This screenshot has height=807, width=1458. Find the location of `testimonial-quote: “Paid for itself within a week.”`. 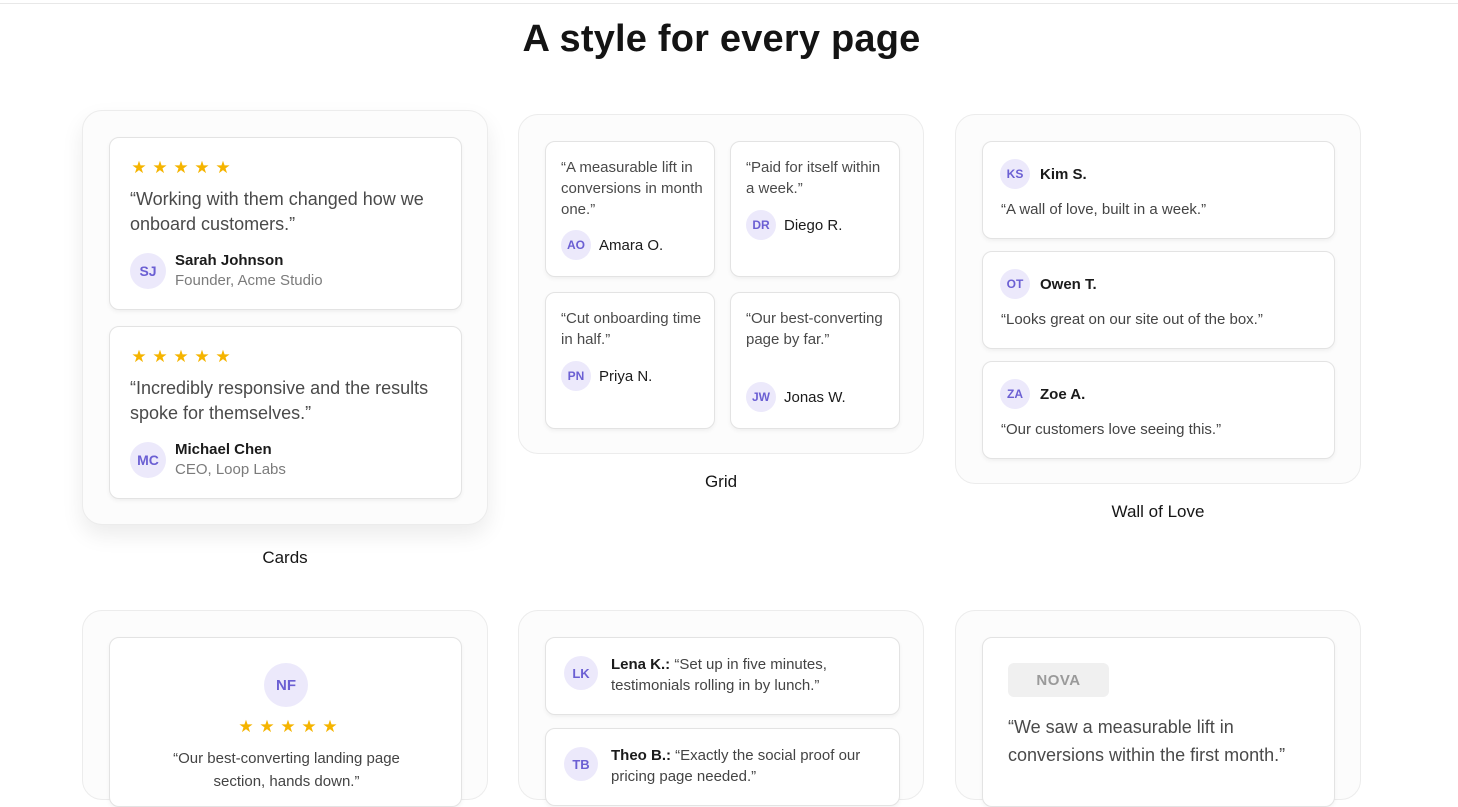

testimonial-quote: “Paid for itself within a week.” is located at coordinates (813, 178).